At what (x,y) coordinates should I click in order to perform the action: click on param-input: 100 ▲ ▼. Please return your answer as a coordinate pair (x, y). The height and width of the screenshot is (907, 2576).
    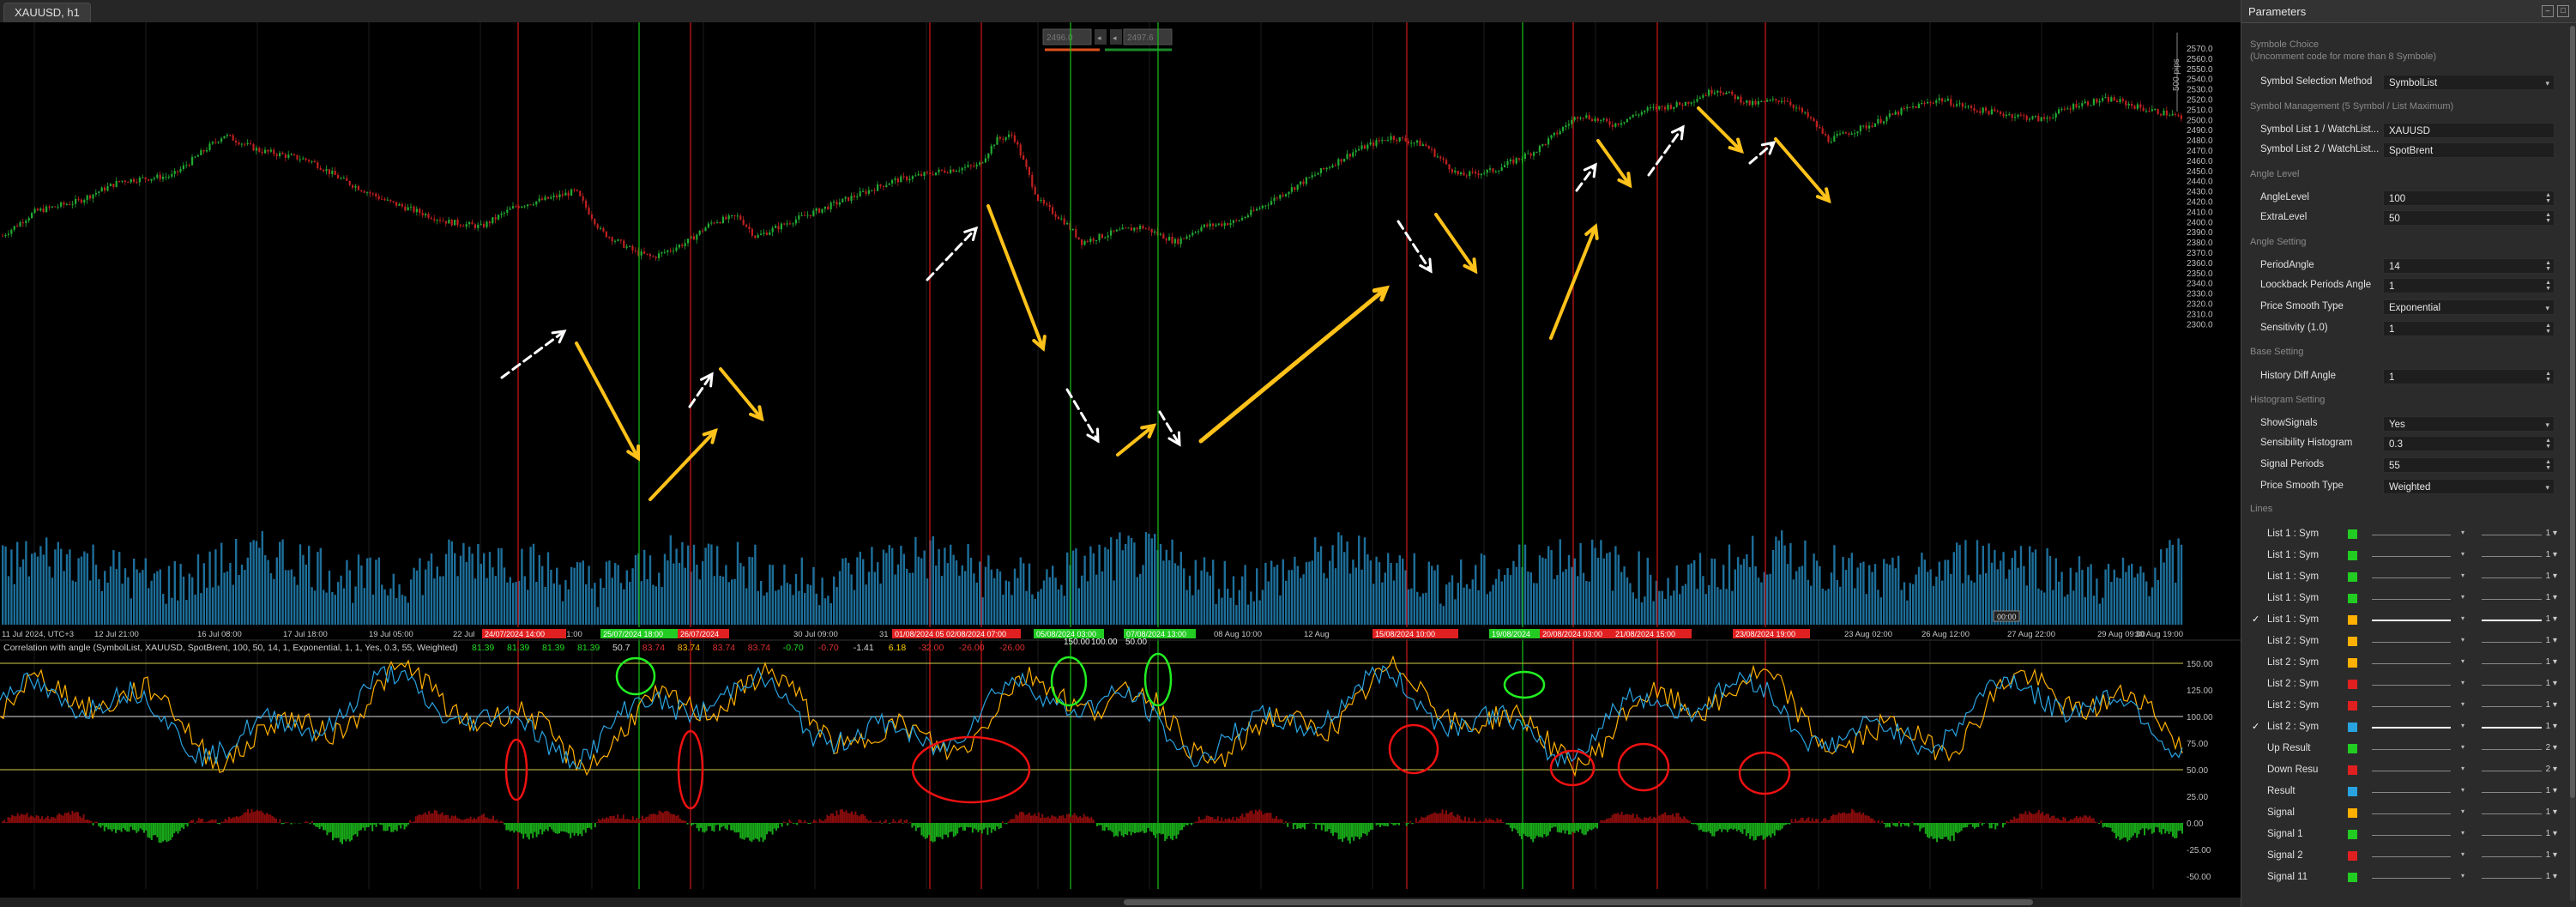
    Looking at the image, I should click on (2469, 198).